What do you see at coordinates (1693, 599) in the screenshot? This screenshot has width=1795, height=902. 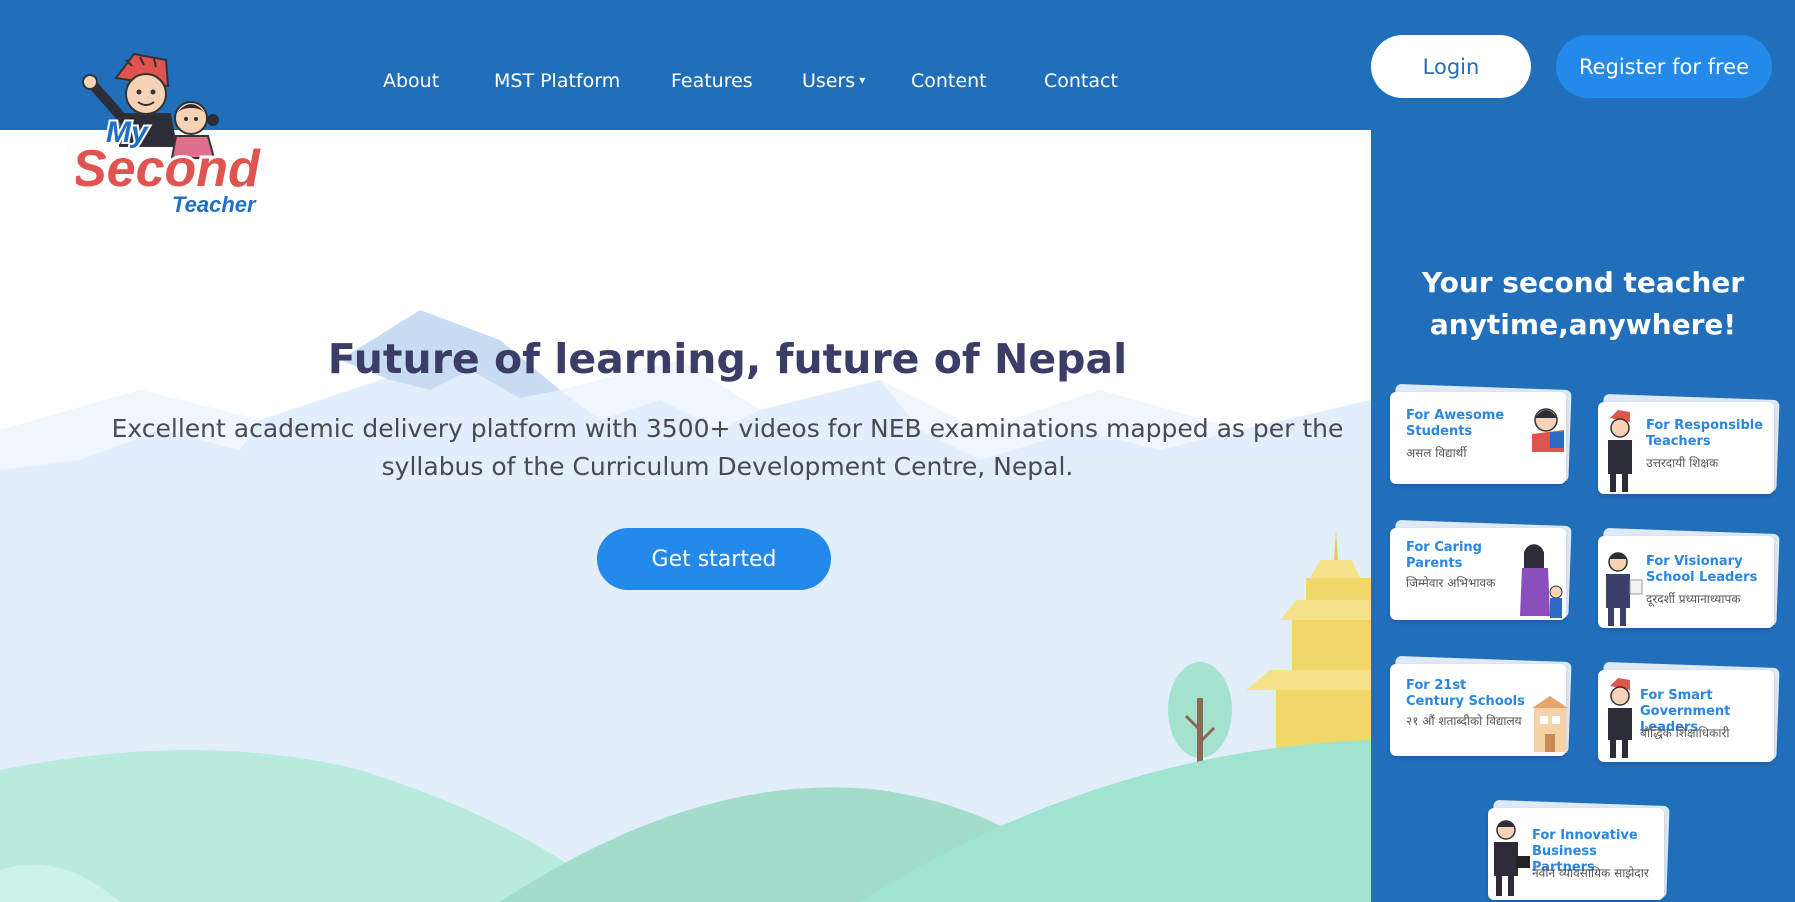 I see `card-school-leaders-subtitle: दूरदर्शी प्रध्यानाध्यापक` at bounding box center [1693, 599].